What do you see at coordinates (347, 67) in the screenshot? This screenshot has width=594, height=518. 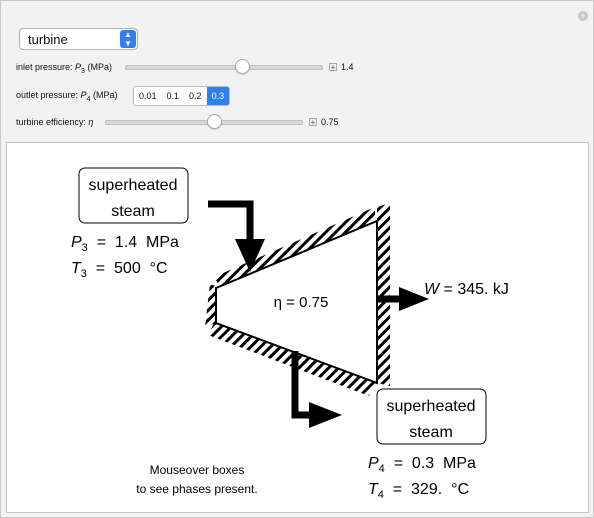 I see `inlet-pressure-value: 1.4` at bounding box center [347, 67].